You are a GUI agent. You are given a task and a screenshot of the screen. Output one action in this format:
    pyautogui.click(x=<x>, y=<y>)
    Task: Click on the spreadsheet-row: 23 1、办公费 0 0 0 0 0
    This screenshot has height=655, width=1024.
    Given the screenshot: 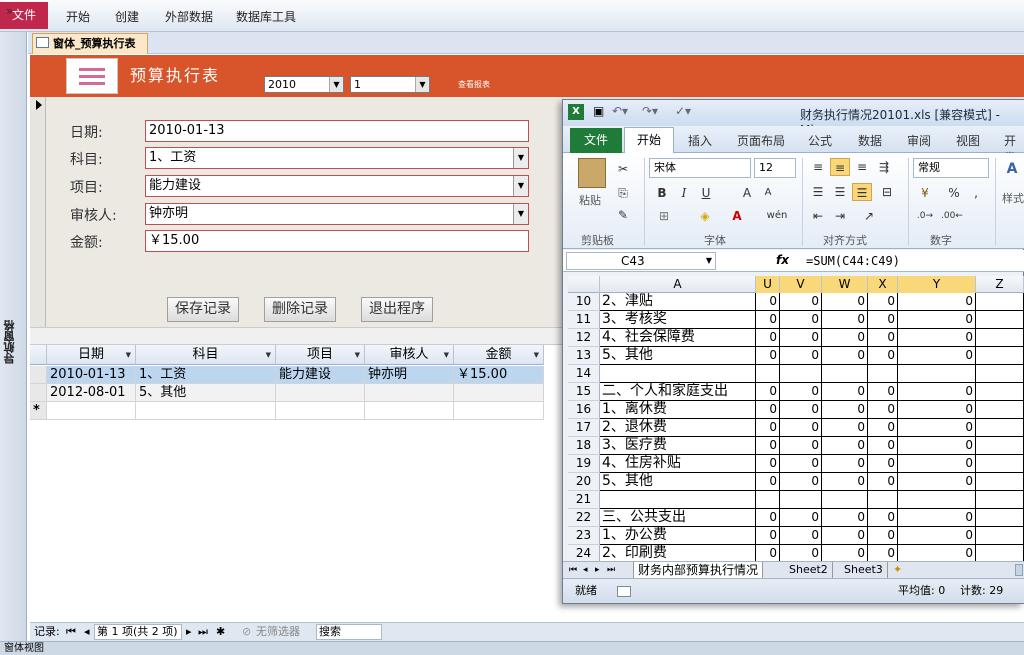 What is the action you would take?
    pyautogui.click(x=796, y=536)
    